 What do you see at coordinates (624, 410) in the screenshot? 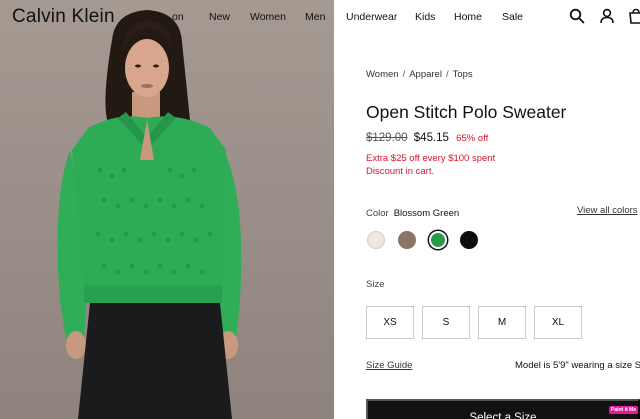
I see `paint-it-me-badge: Paint it Me` at bounding box center [624, 410].